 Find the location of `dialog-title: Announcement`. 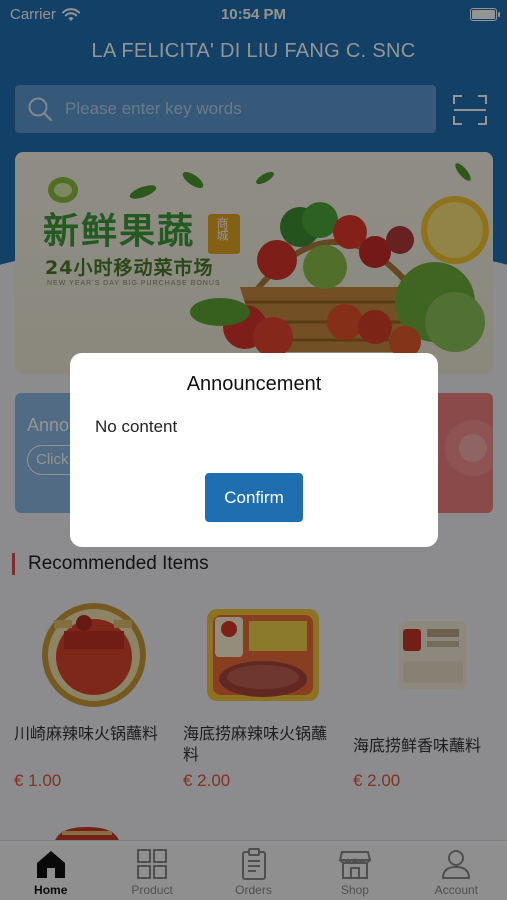

dialog-title: Announcement is located at coordinates (254, 384).